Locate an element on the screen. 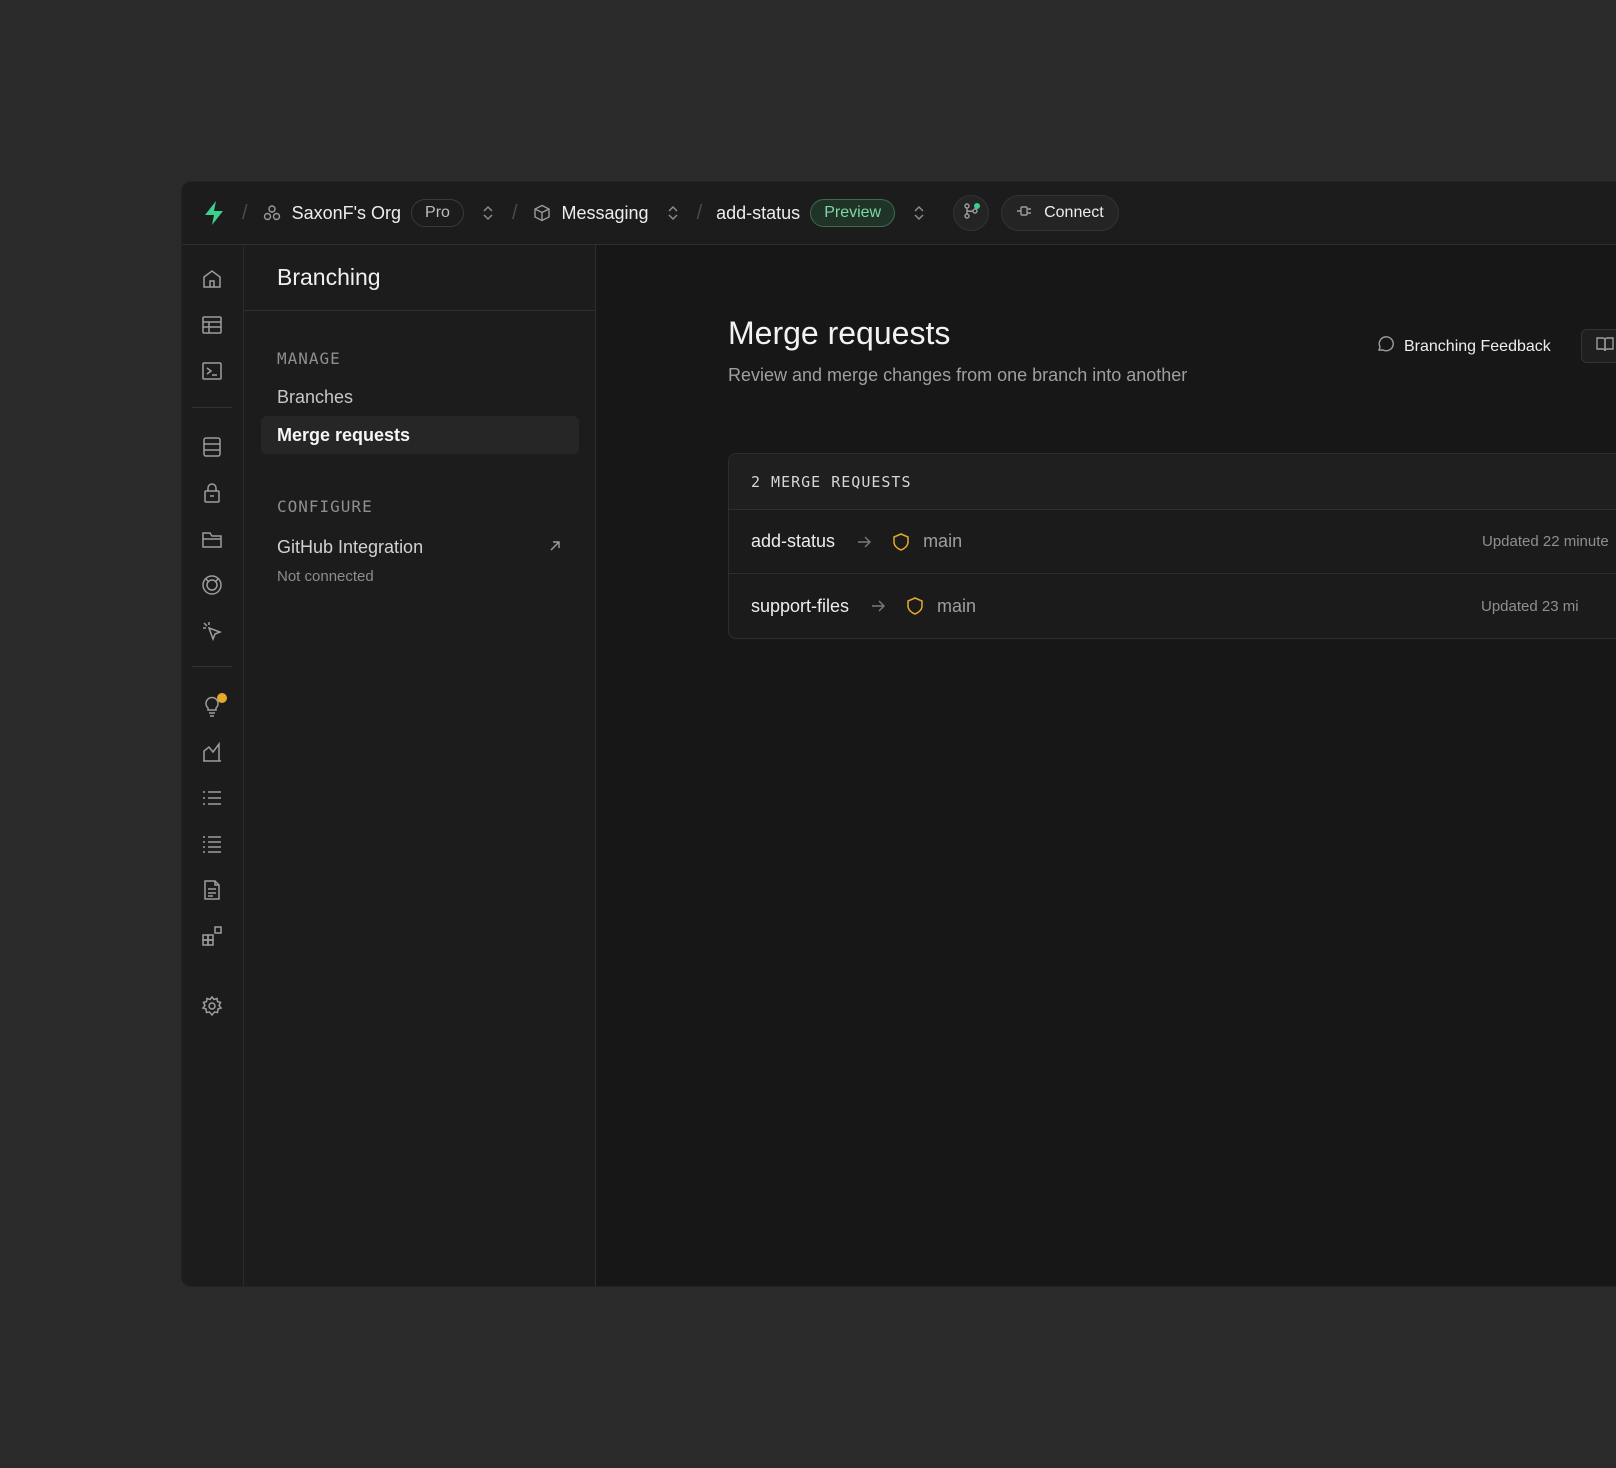  plan-badge: Pro is located at coordinates (437, 213).